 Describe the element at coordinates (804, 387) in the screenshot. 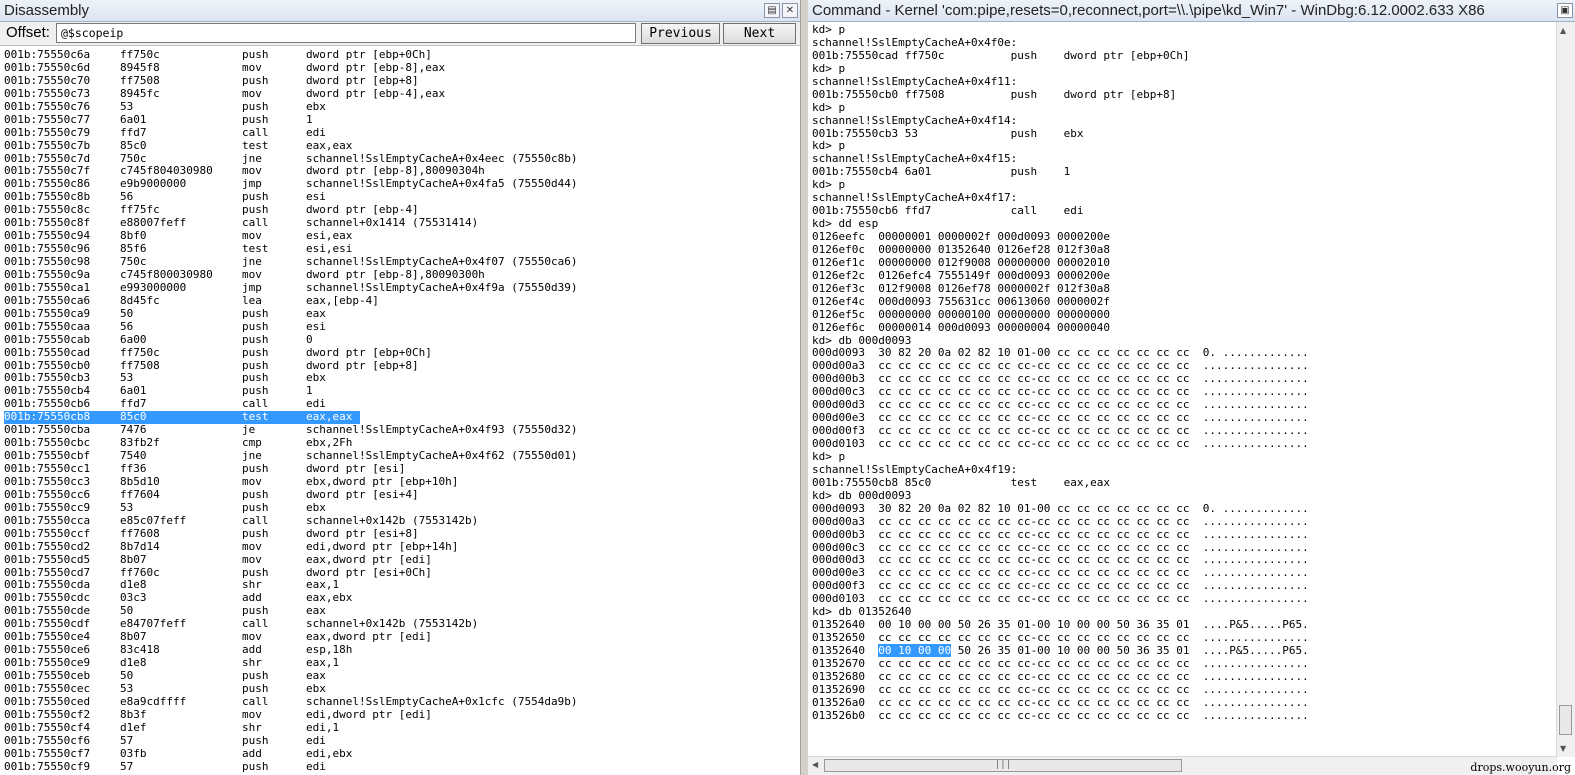

I see `pane-splitter` at that location.